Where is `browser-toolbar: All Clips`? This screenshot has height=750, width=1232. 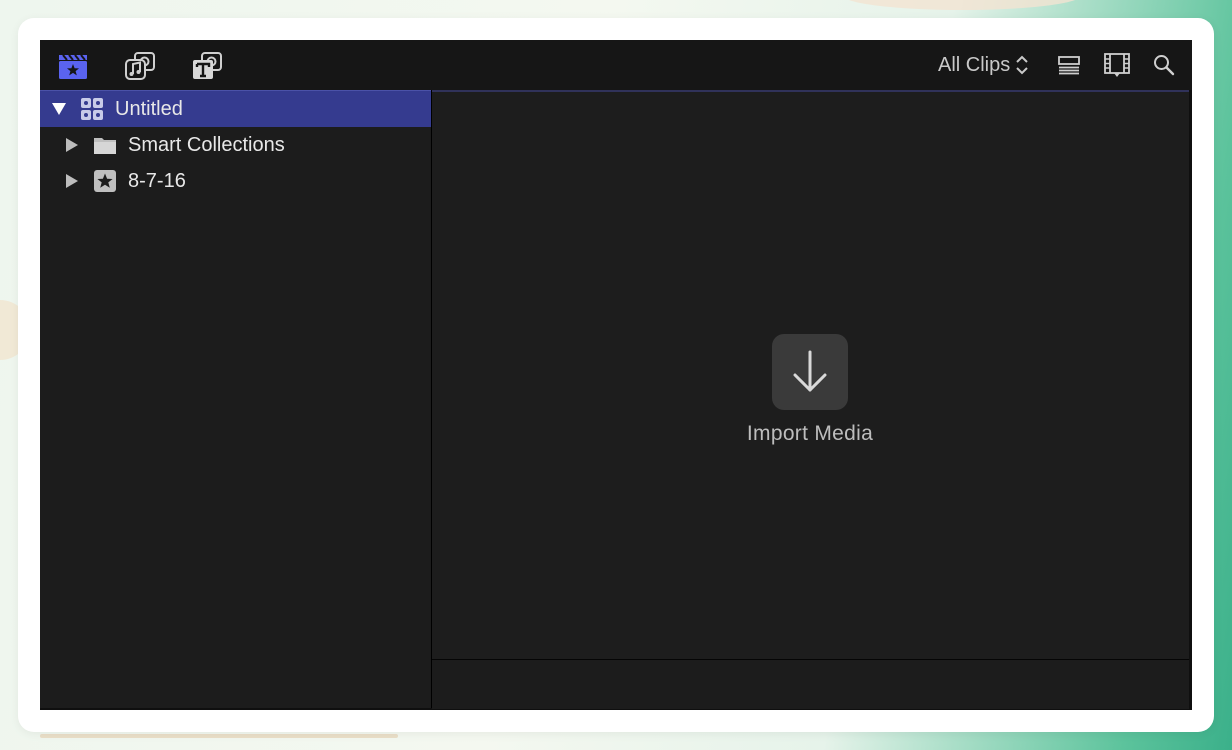 browser-toolbar: All Clips is located at coordinates (616, 65).